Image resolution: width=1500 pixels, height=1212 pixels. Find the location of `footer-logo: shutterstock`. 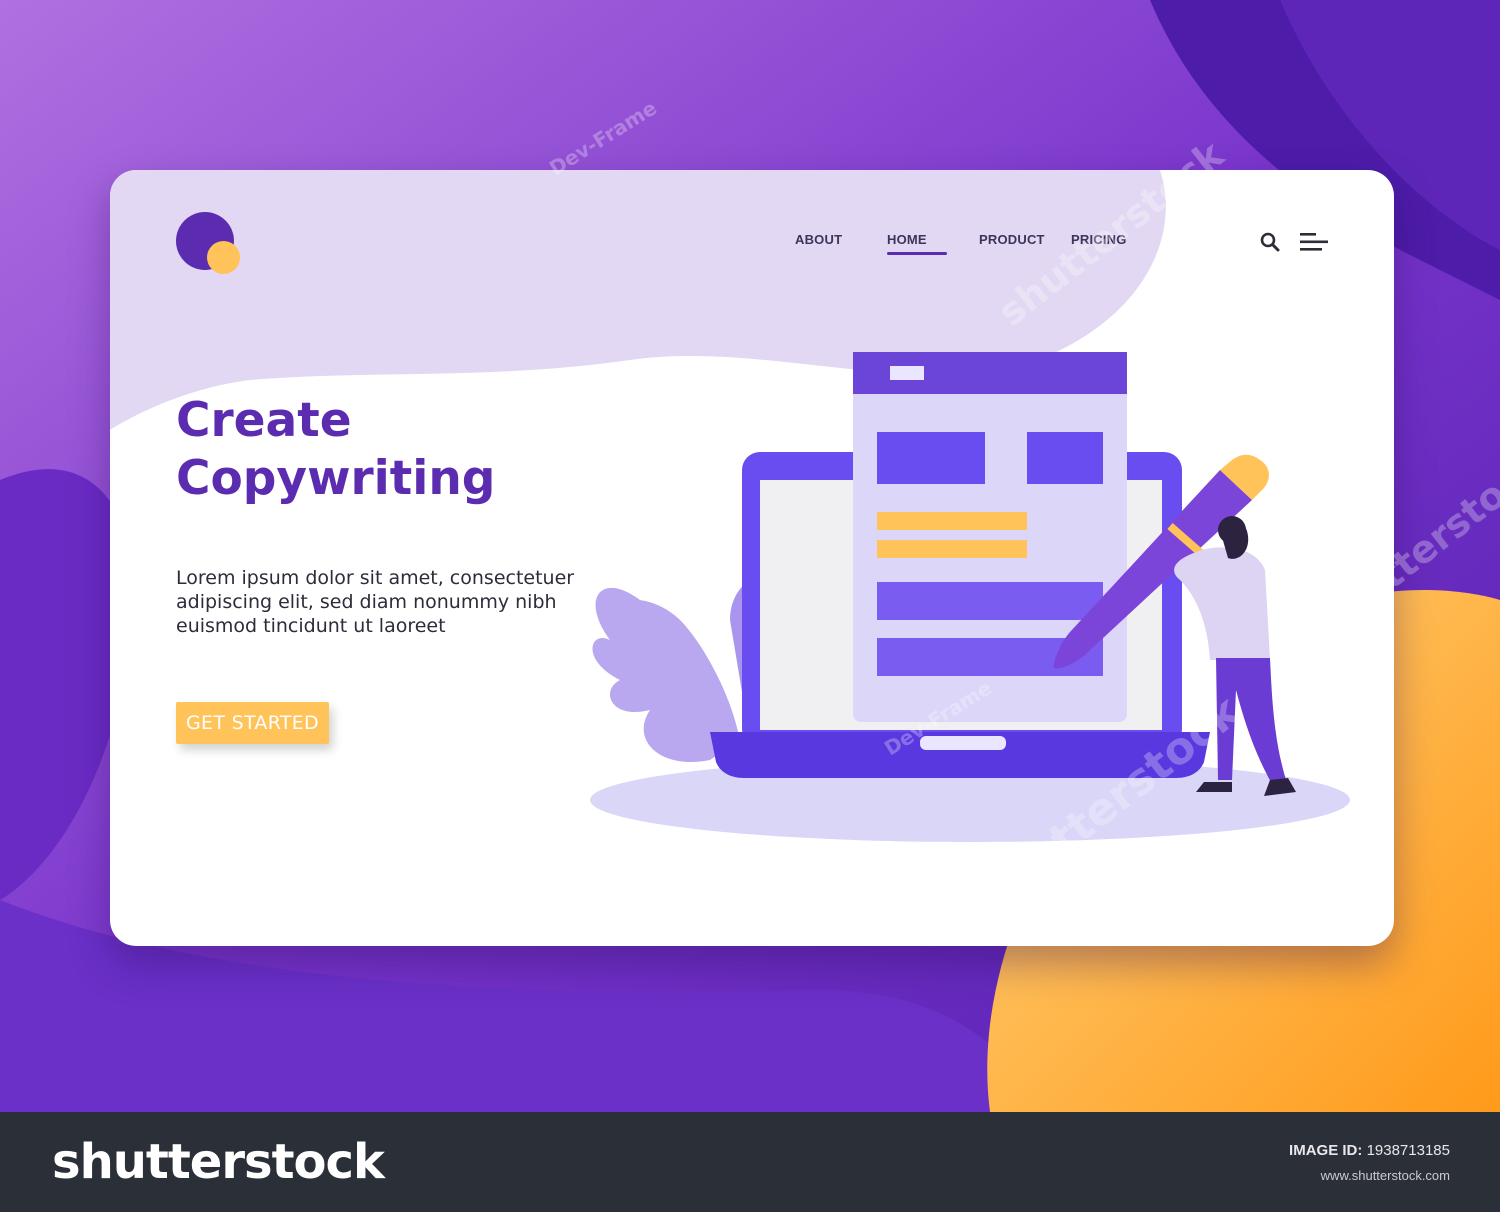

footer-logo: shutterstock is located at coordinates (218, 1162).